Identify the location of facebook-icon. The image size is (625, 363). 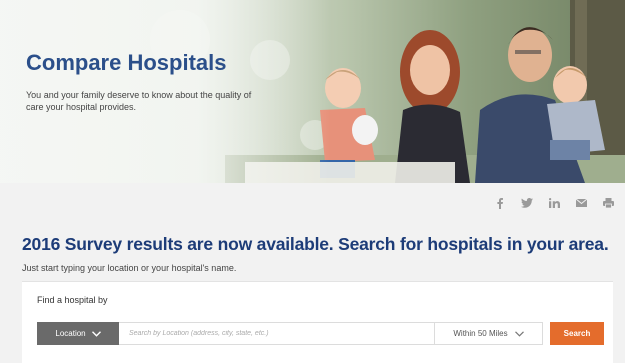
(500, 203).